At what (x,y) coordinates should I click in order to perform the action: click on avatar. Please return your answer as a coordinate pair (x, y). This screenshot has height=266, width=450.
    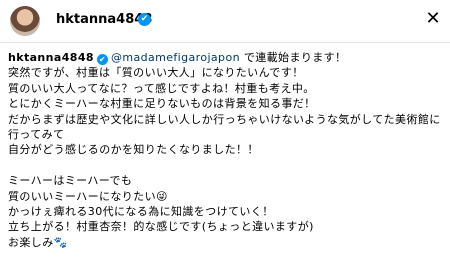
    Looking at the image, I should click on (25, 21).